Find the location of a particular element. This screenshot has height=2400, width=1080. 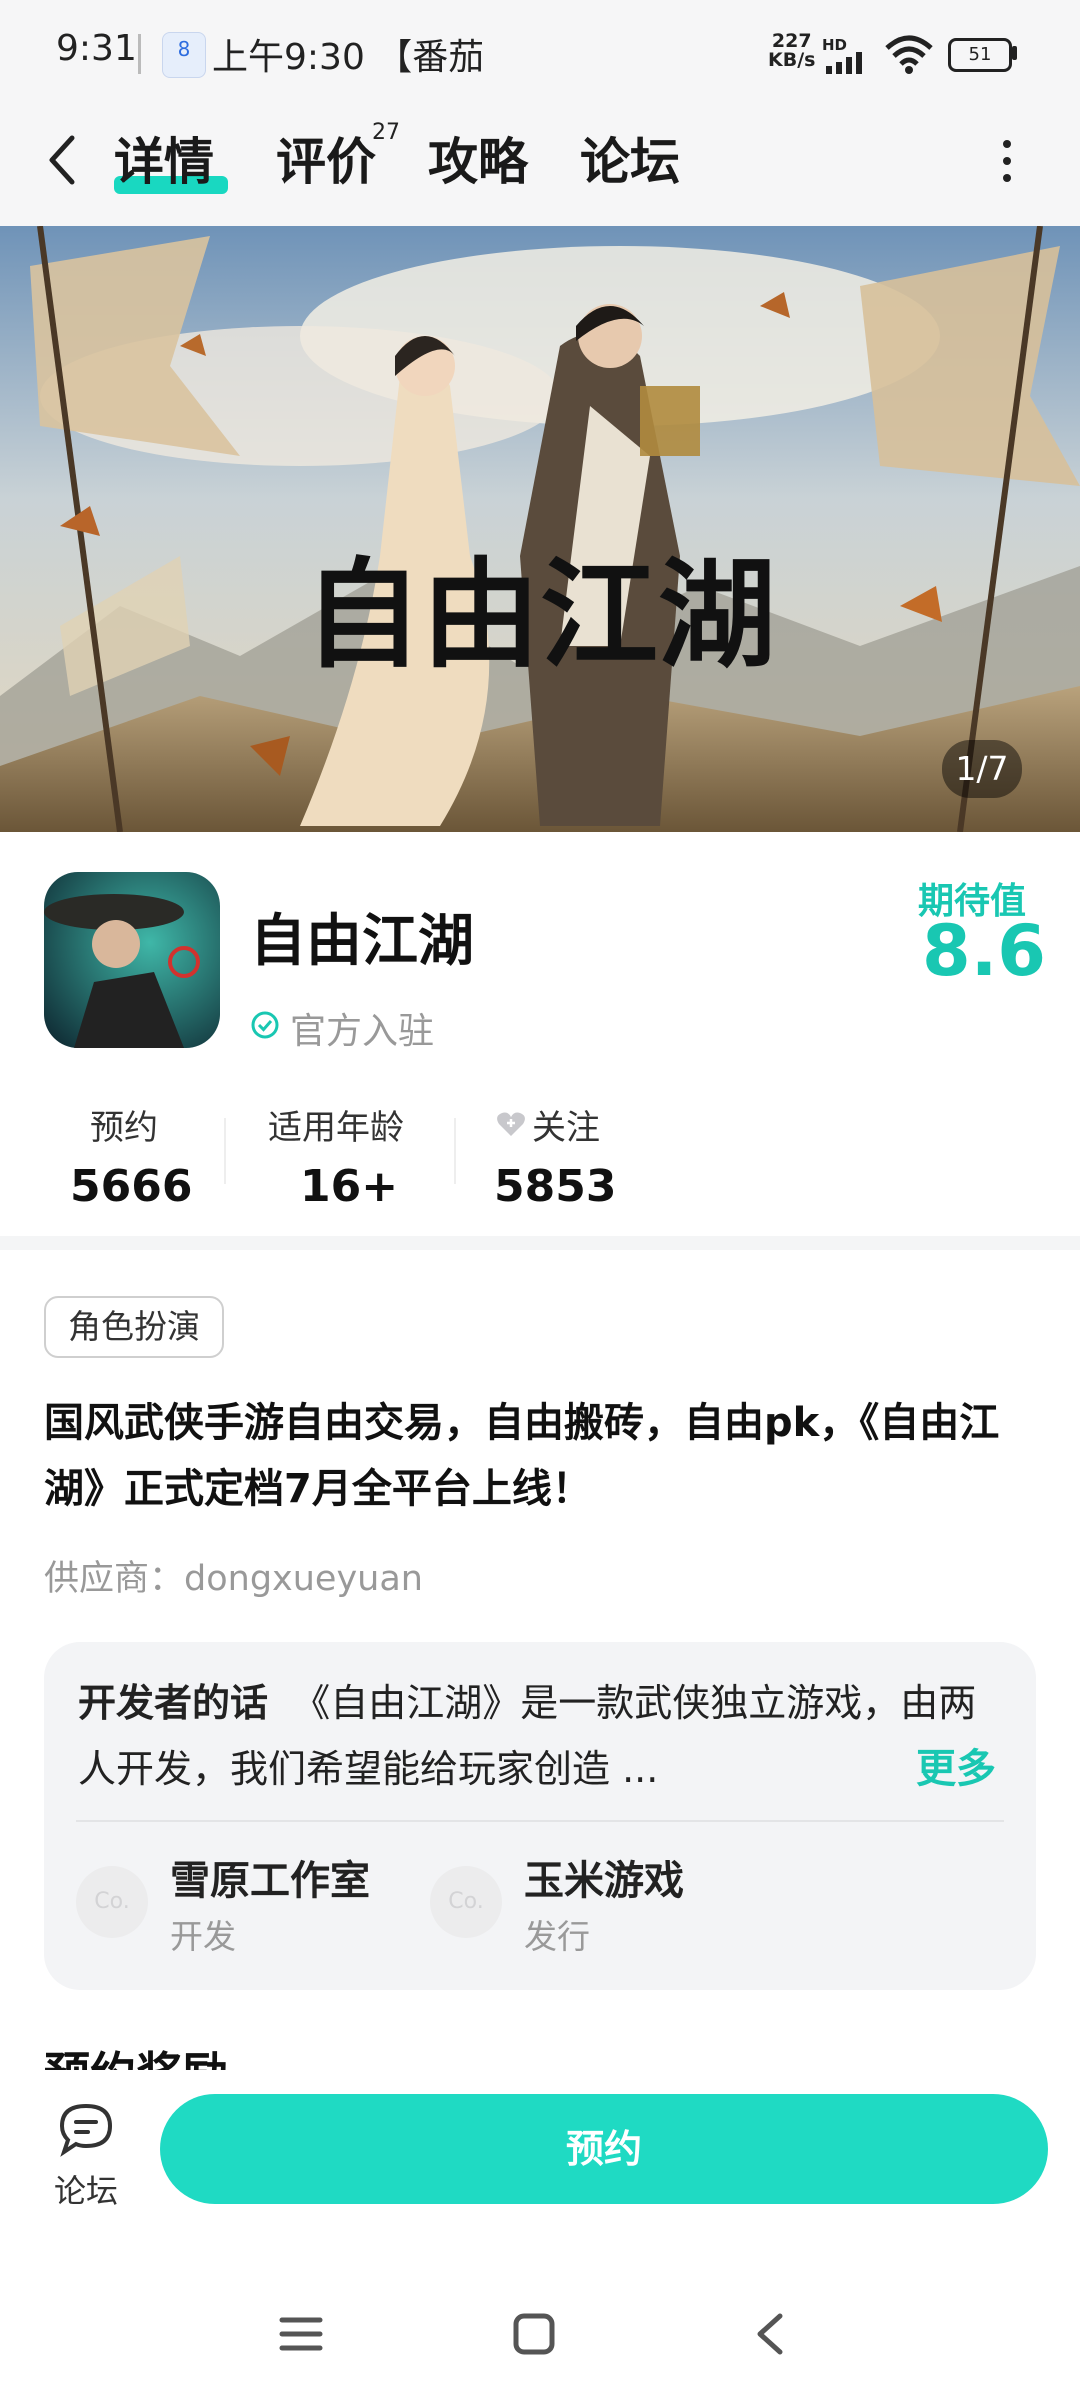

wifi-icon is located at coordinates (909, 54).